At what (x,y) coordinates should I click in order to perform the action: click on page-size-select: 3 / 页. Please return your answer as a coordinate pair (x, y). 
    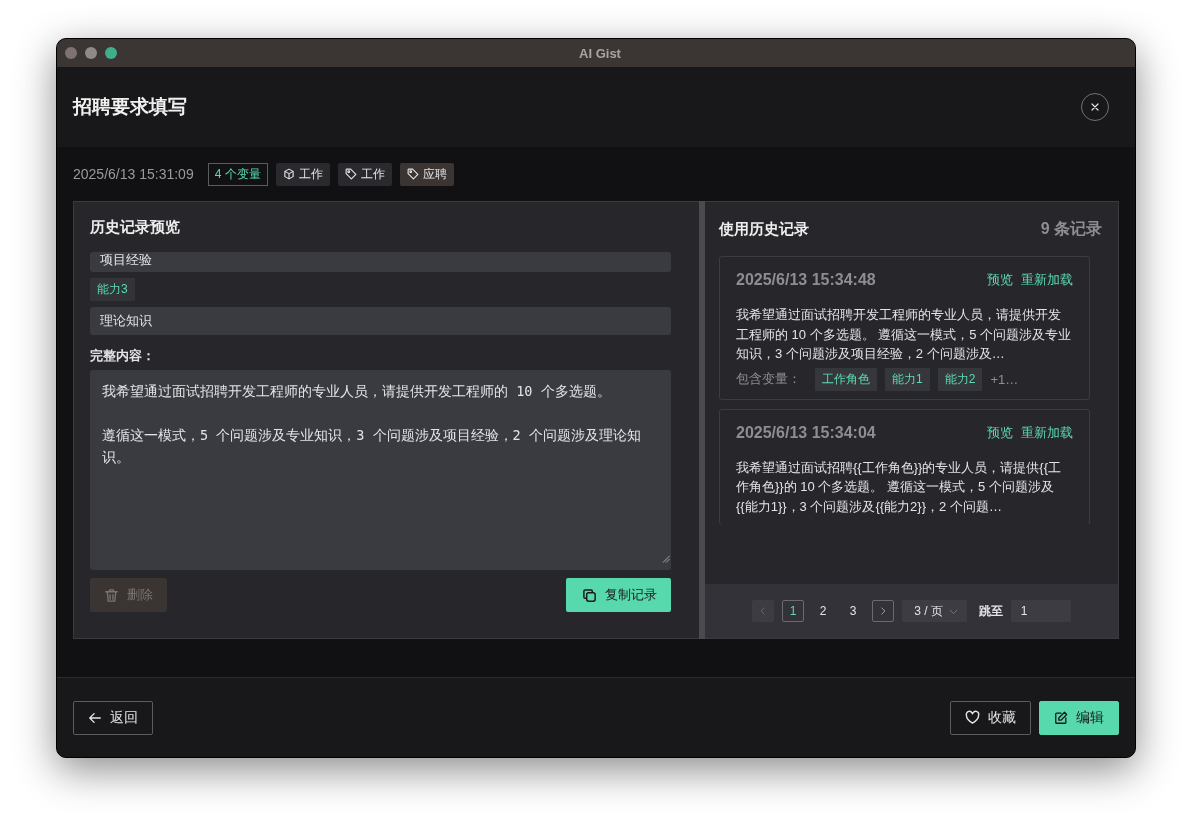
    Looking at the image, I should click on (934, 611).